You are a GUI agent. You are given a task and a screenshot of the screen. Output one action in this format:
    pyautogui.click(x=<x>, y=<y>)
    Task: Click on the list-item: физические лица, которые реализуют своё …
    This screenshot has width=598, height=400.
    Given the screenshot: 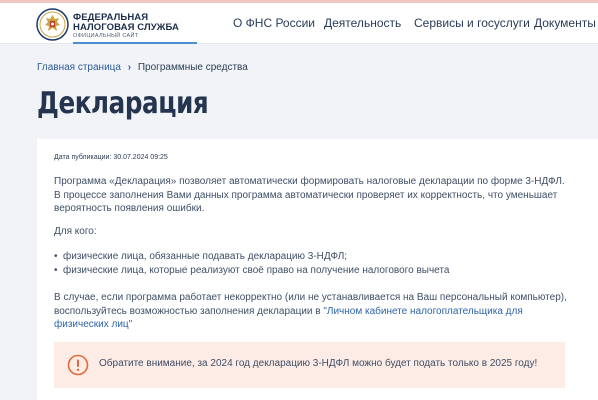 What is the action you would take?
    pyautogui.click(x=251, y=271)
    